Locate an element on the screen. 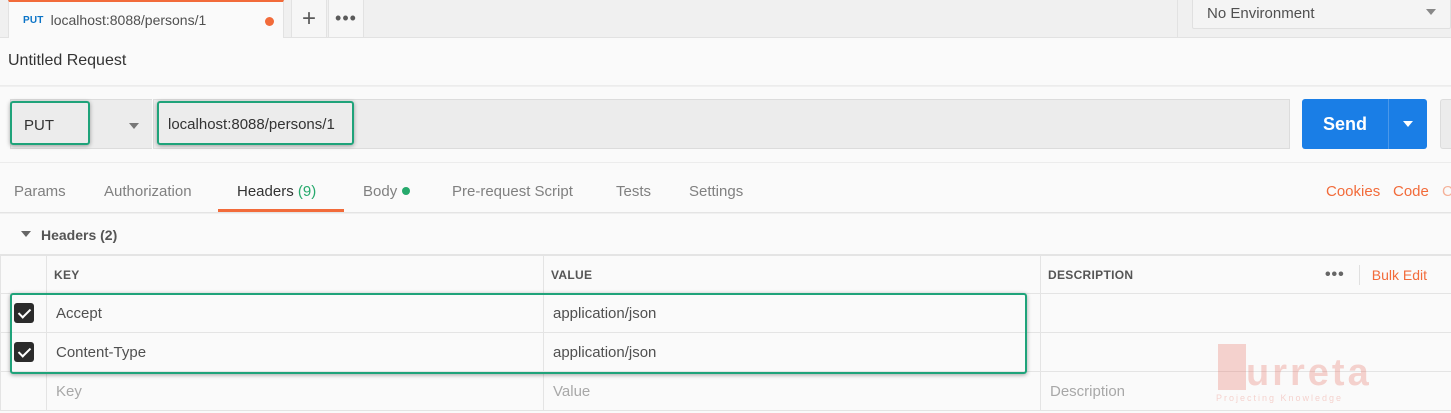  environment-label: No Environment is located at coordinates (1261, 13).